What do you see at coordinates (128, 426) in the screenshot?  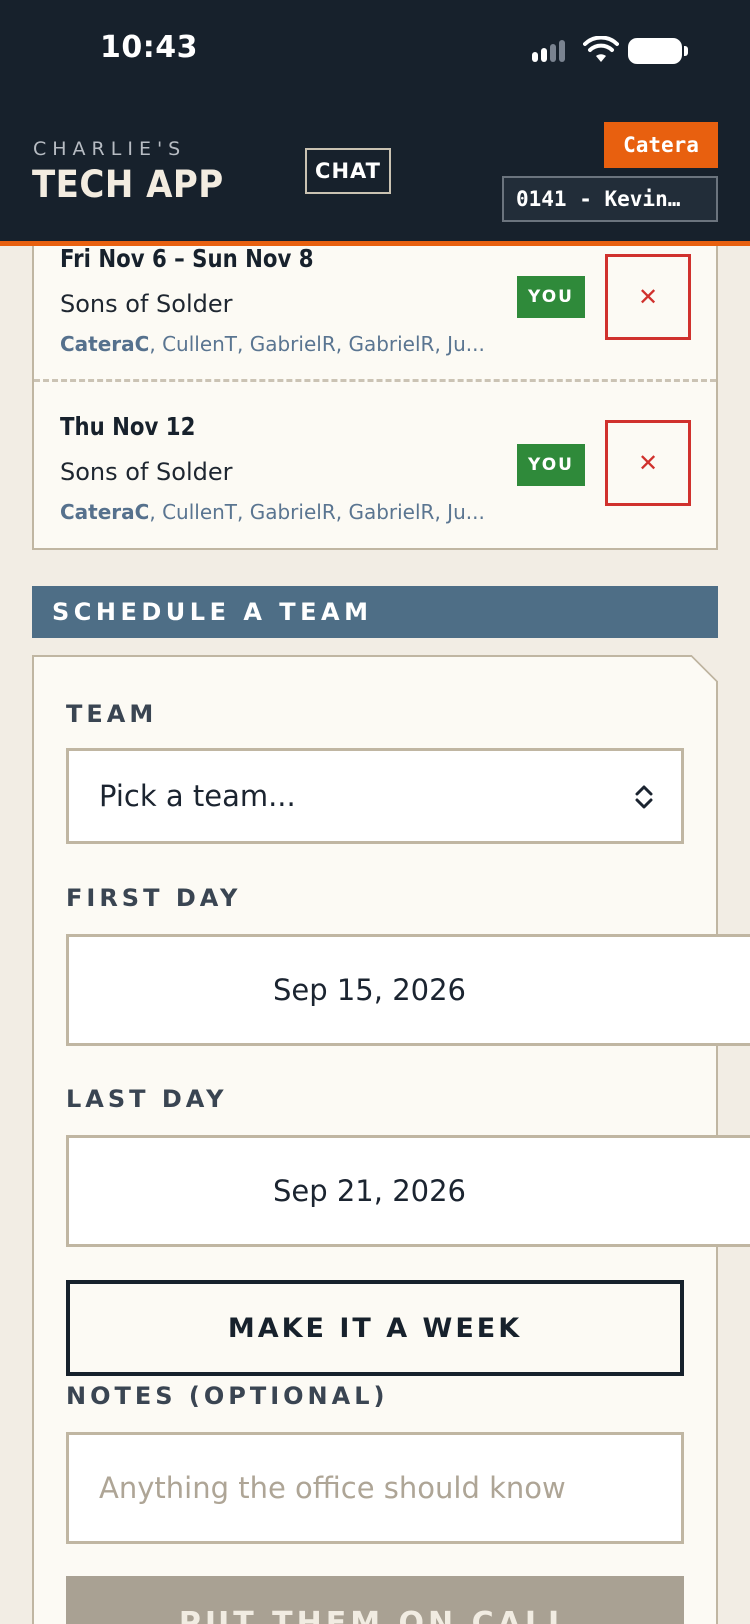 I see `booking-date: Thu Nov 12` at bounding box center [128, 426].